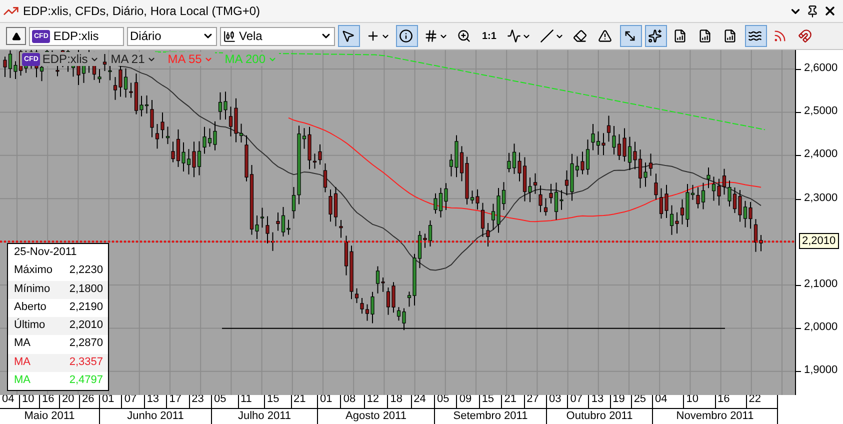 This screenshot has height=424, width=843. I want to click on axis-label: 1,9000, so click(821, 370).